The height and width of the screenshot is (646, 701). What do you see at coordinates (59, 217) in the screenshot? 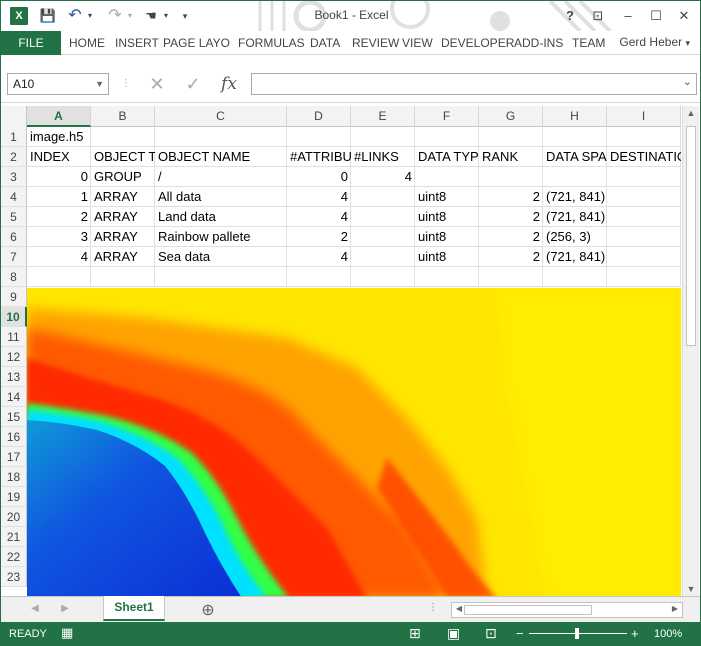
I see `cell-a5: 2` at bounding box center [59, 217].